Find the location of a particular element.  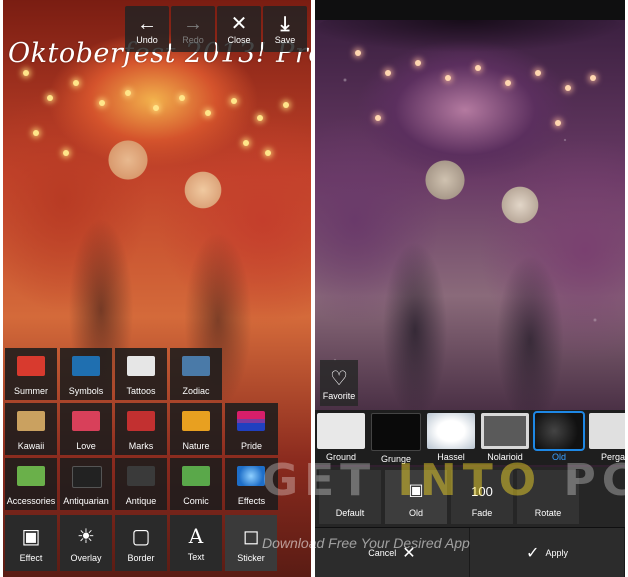

grid-row: Summer Symbols Tattoos Zodiac is located at coordinates (157, 374).